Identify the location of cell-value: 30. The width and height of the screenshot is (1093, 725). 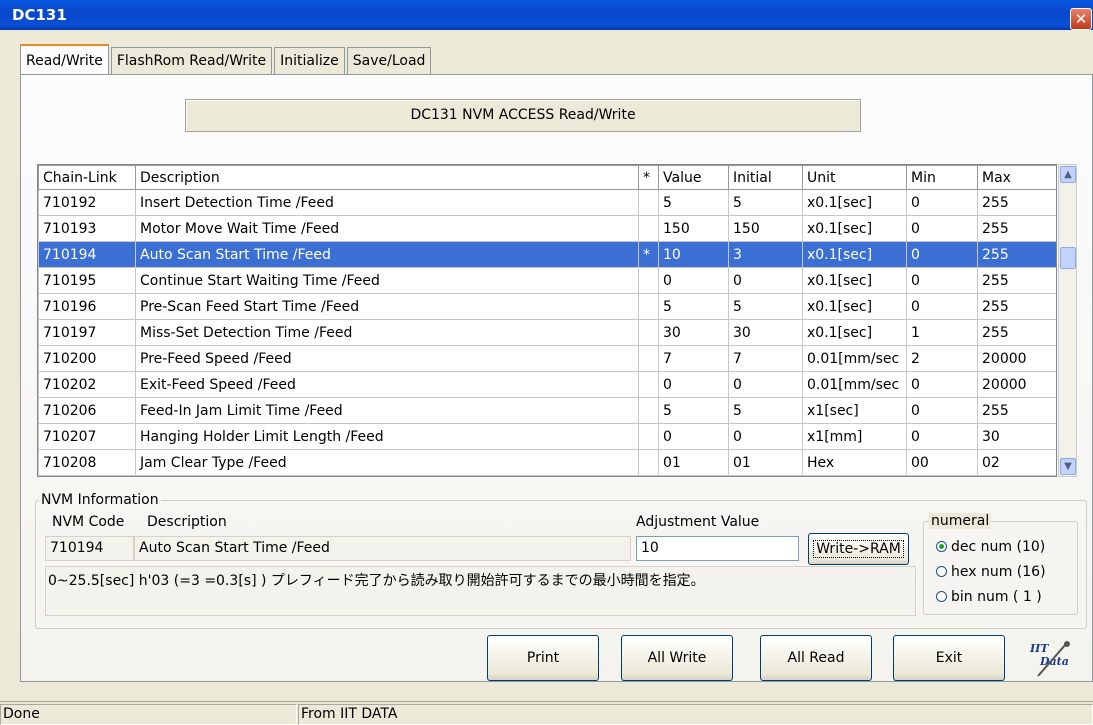
(693, 332).